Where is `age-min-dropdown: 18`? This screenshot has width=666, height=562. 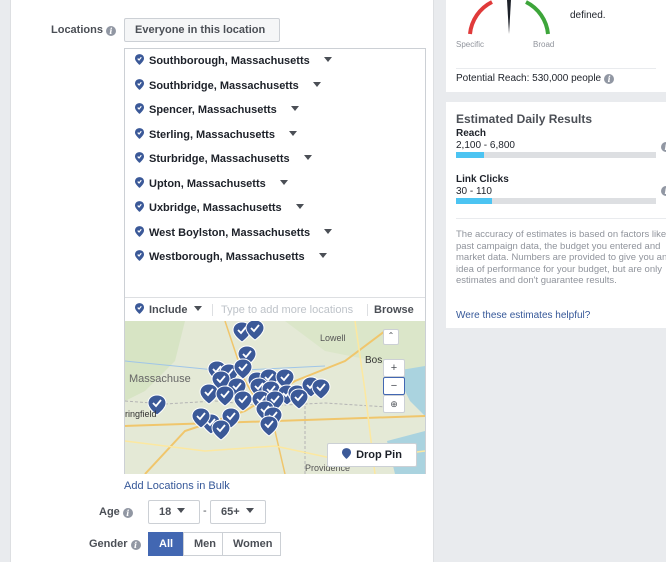 age-min-dropdown: 18 is located at coordinates (174, 512).